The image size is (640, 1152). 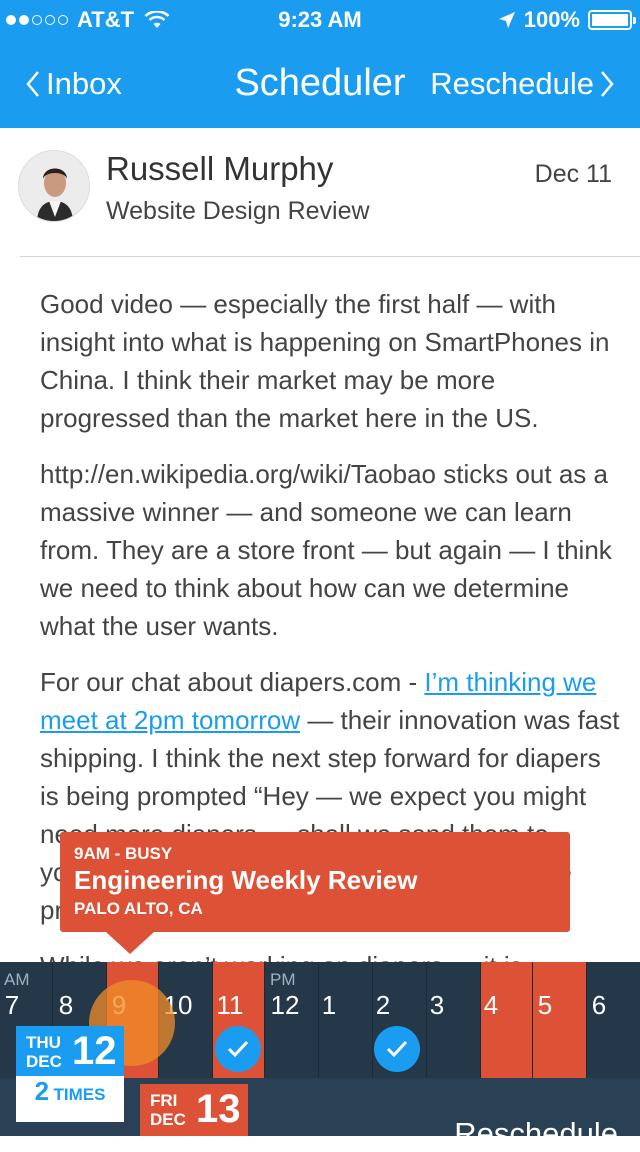 What do you see at coordinates (79, 1094) in the screenshot?
I see `times-label: TIMES` at bounding box center [79, 1094].